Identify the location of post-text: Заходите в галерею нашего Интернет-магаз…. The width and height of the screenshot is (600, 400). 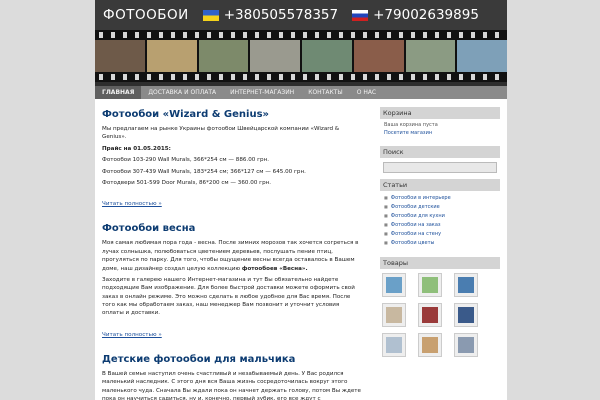
(228, 296).